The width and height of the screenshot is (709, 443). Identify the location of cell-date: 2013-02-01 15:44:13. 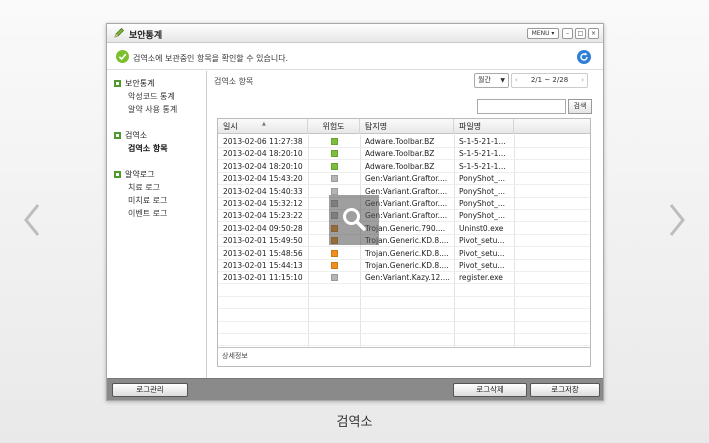
(263, 265).